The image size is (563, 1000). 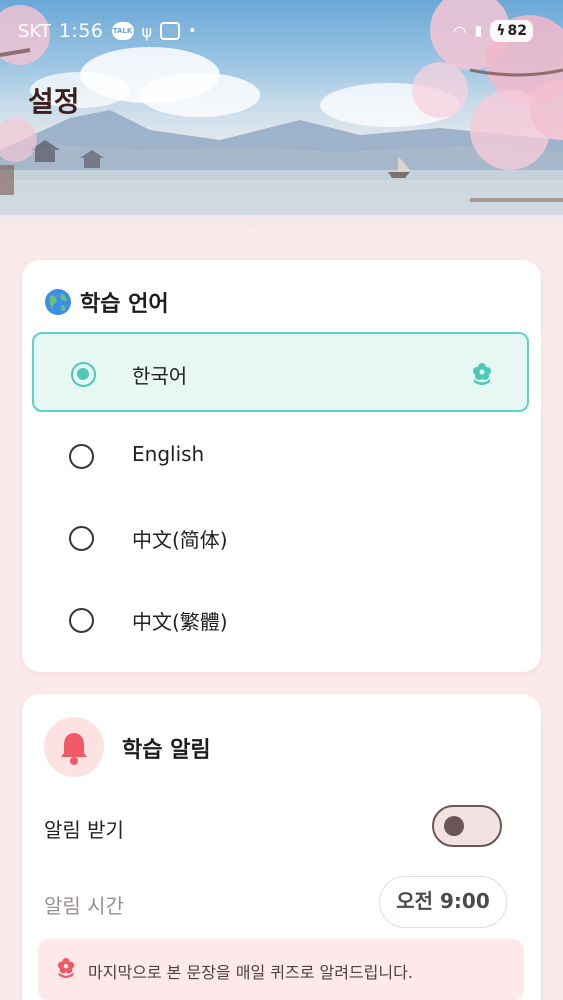 What do you see at coordinates (180, 622) in the screenshot?
I see `language-option-label: 中文(繁體)` at bounding box center [180, 622].